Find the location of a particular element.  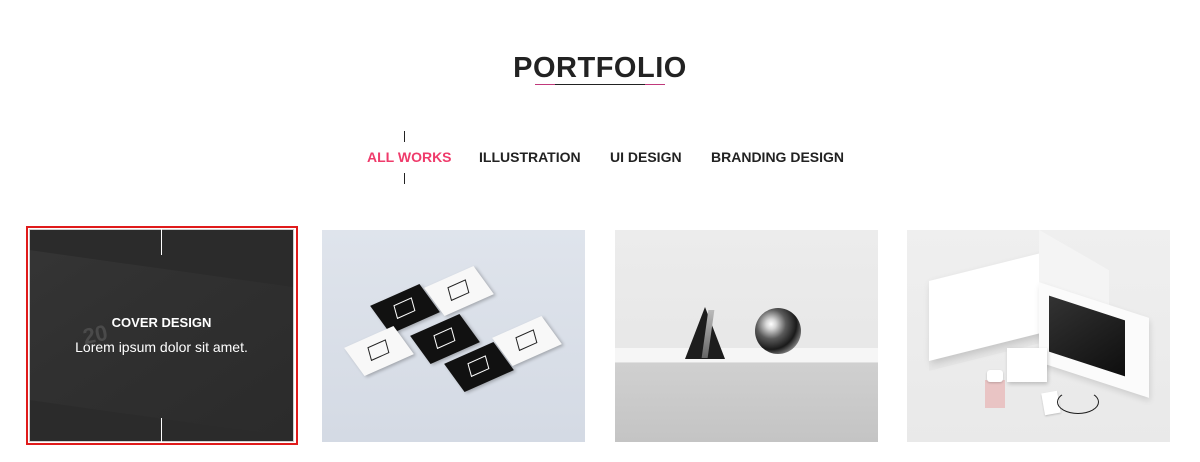

small-white-box is located at coordinates (1027, 365).